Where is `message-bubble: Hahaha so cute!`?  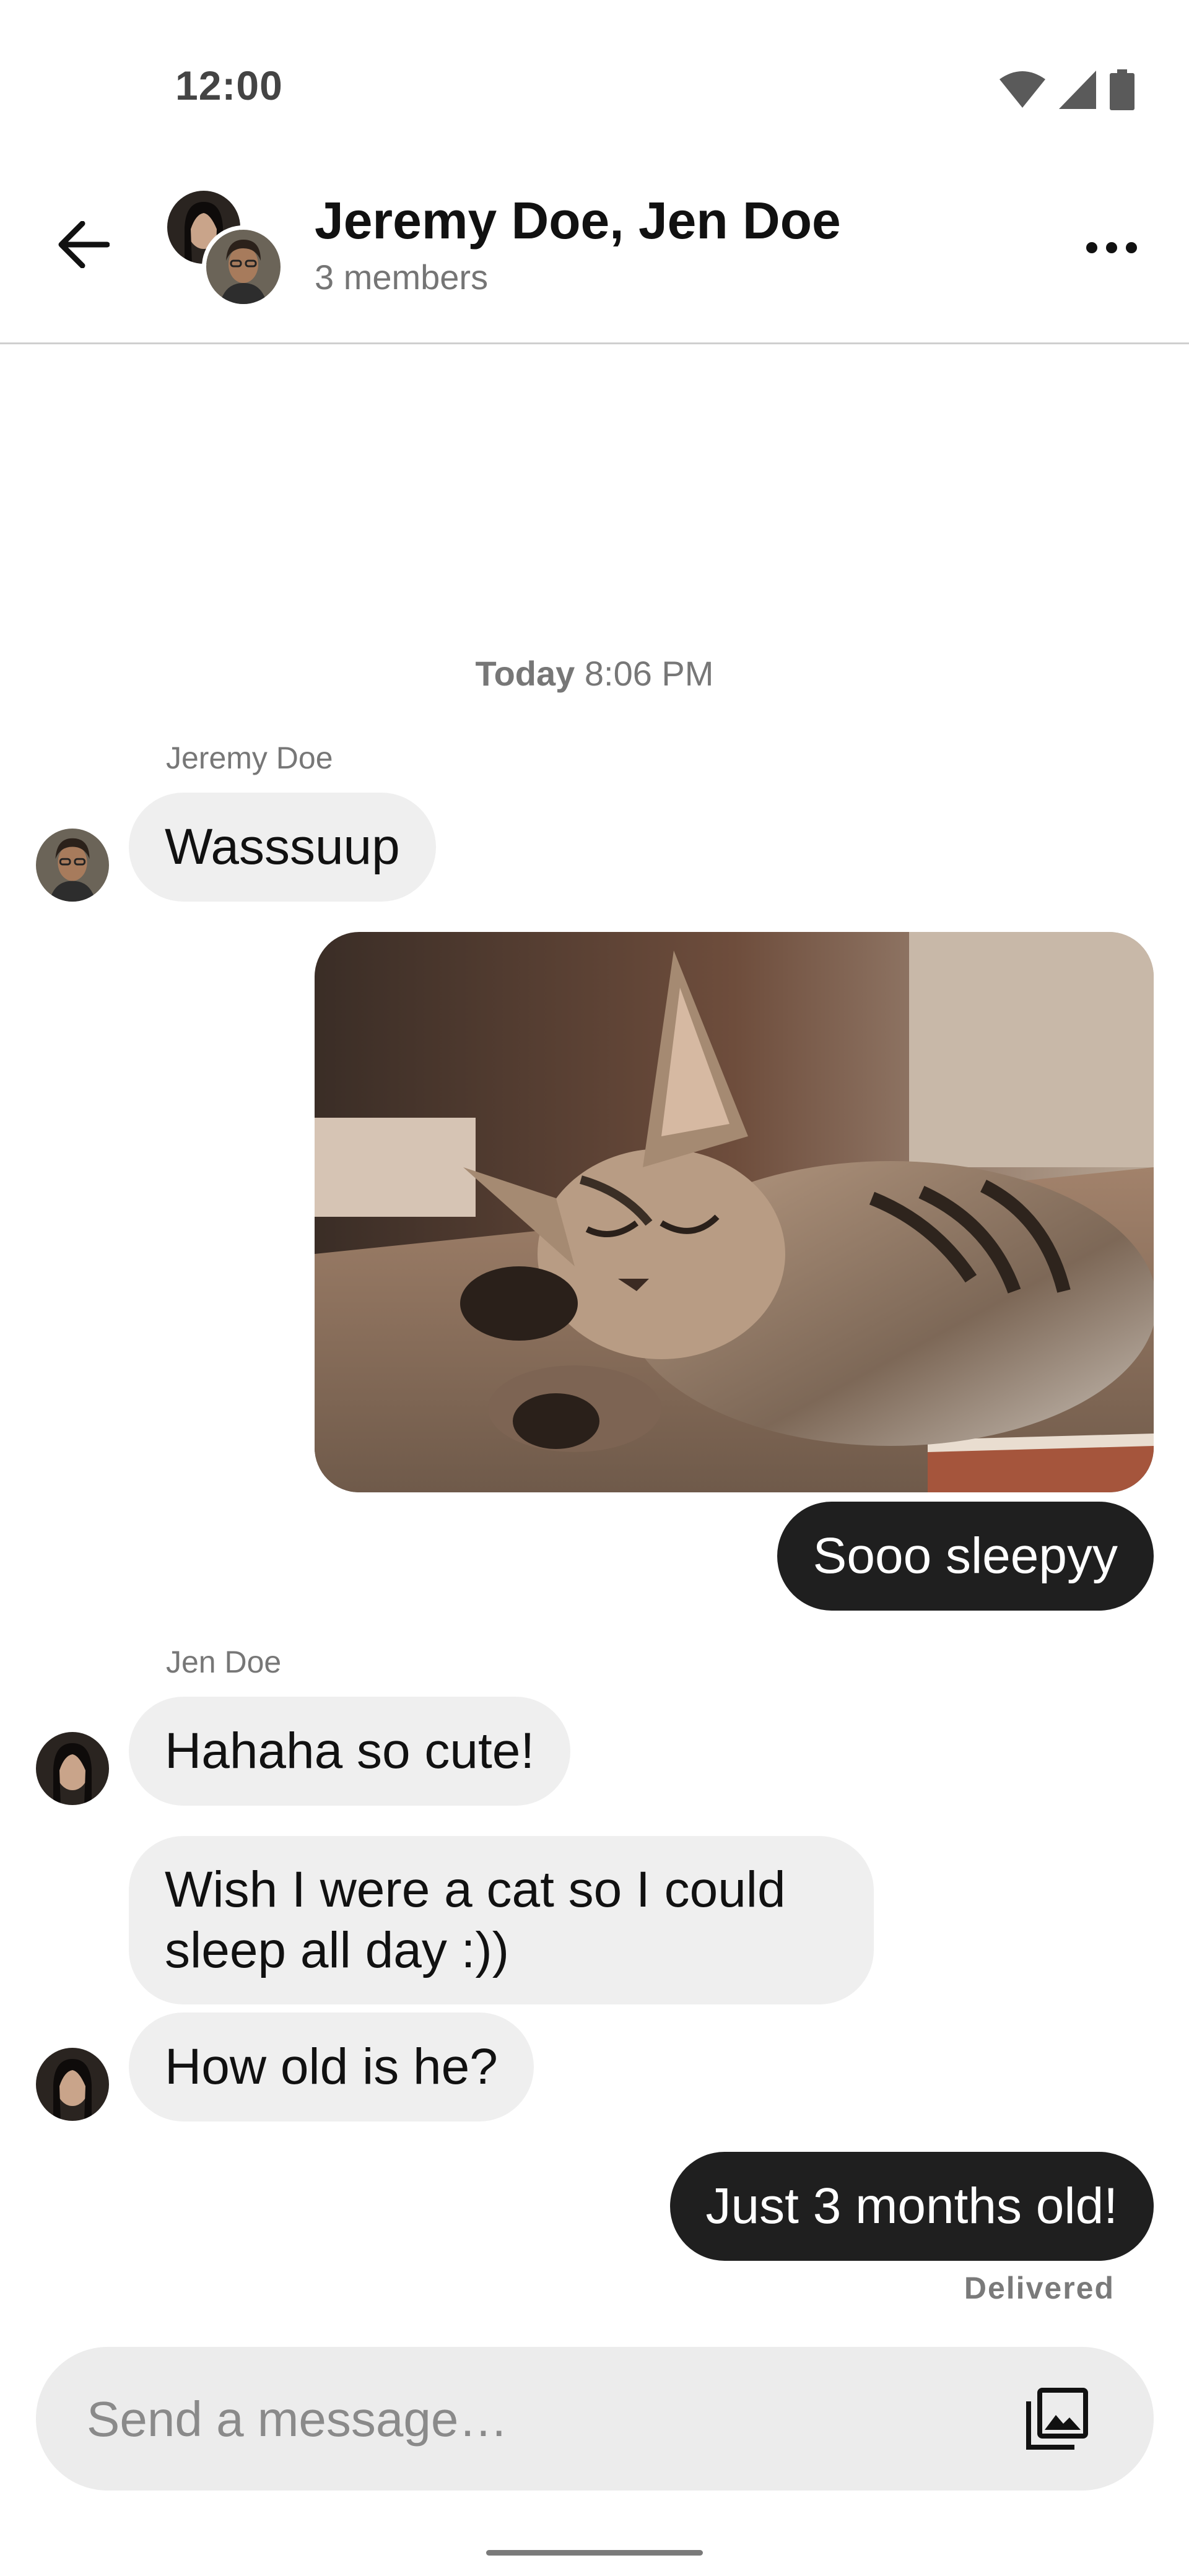
message-bubble: Hahaha so cute! is located at coordinates (350, 1751).